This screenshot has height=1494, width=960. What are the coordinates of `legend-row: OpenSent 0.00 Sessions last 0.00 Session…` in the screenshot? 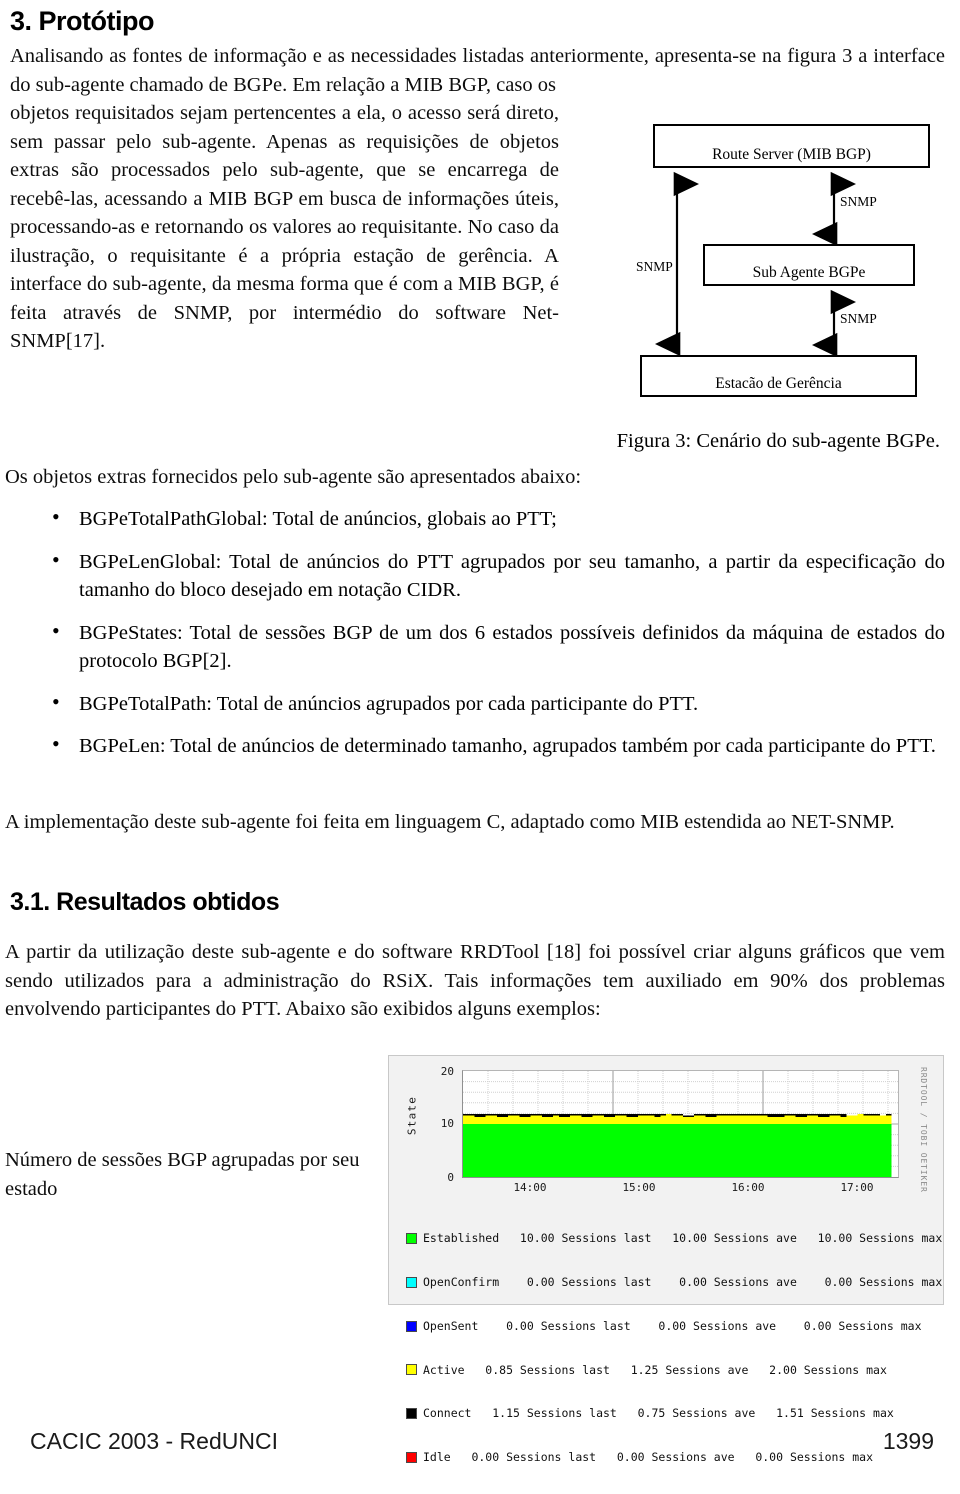 It's located at (674, 1326).